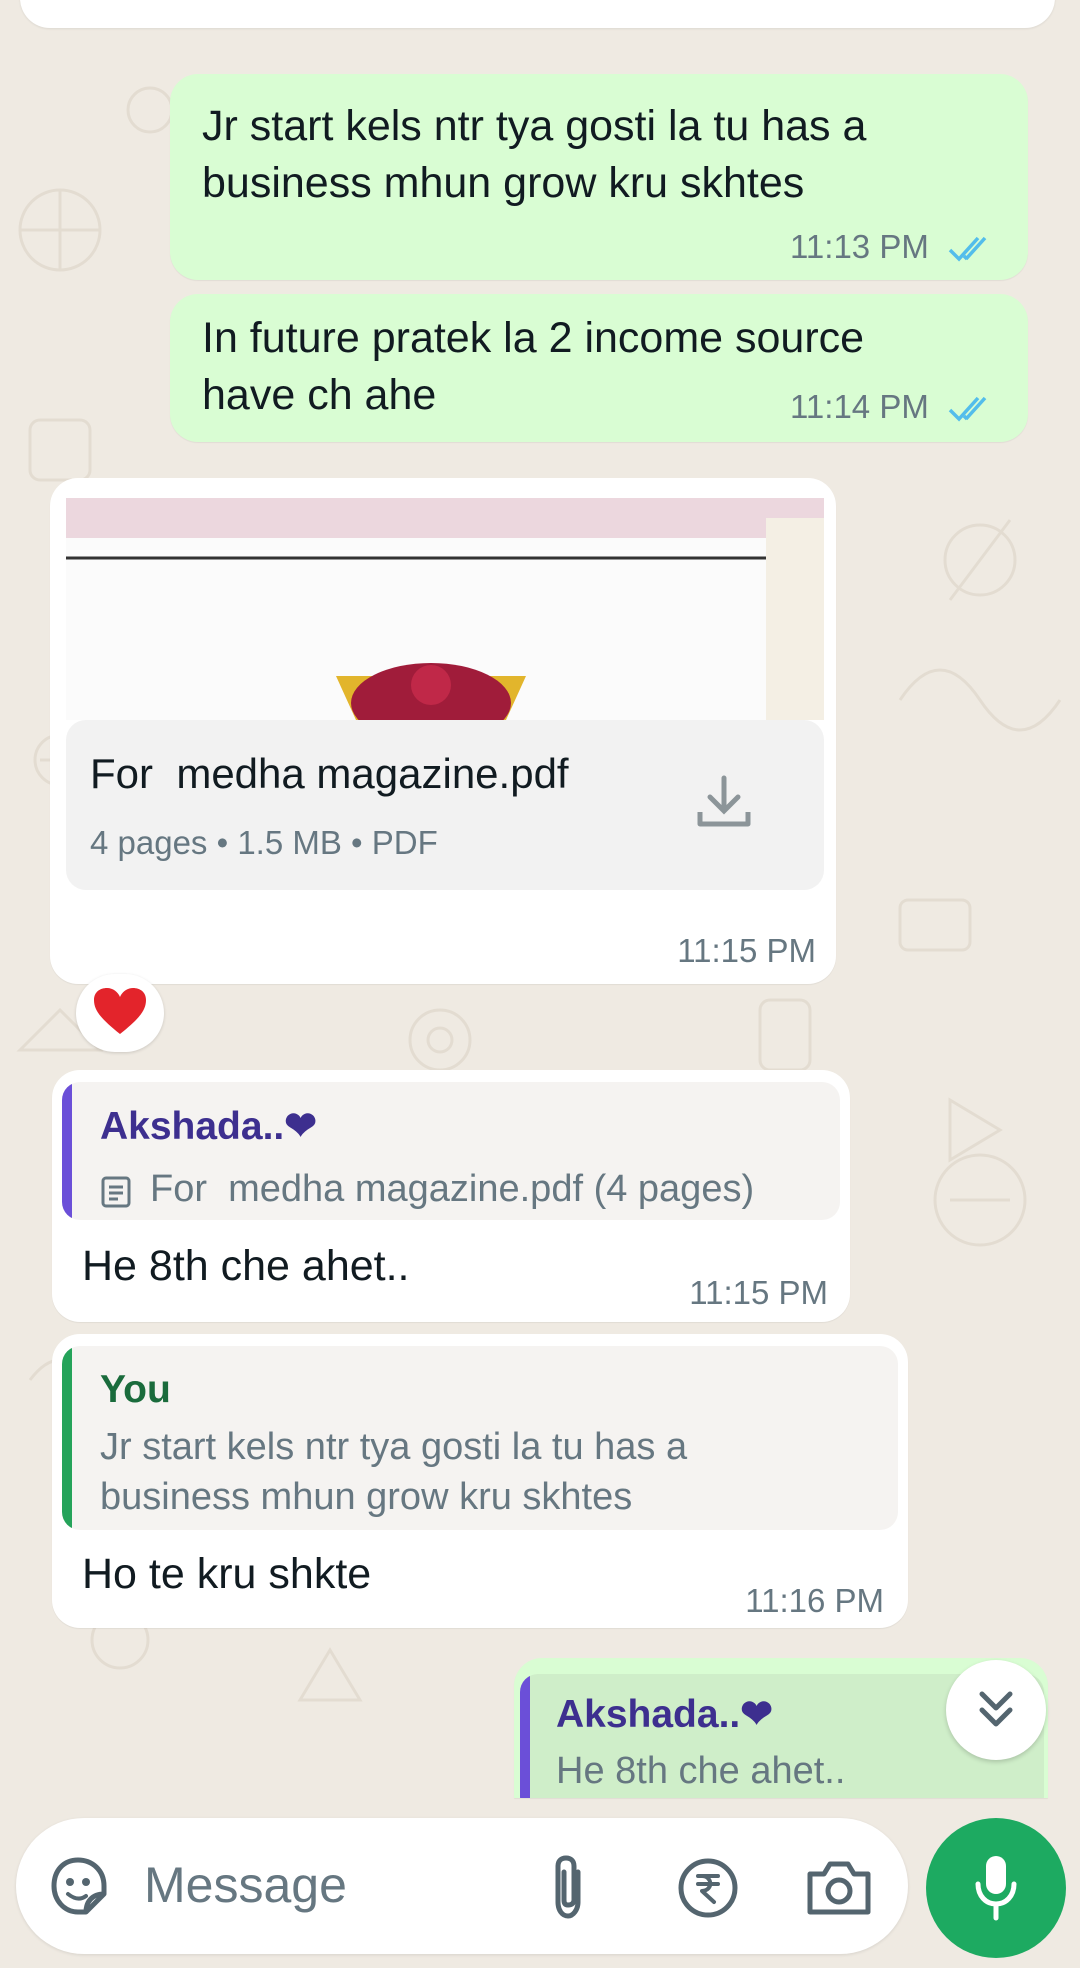  Describe the element at coordinates (839, 1887) in the screenshot. I see `camera-icon` at that location.